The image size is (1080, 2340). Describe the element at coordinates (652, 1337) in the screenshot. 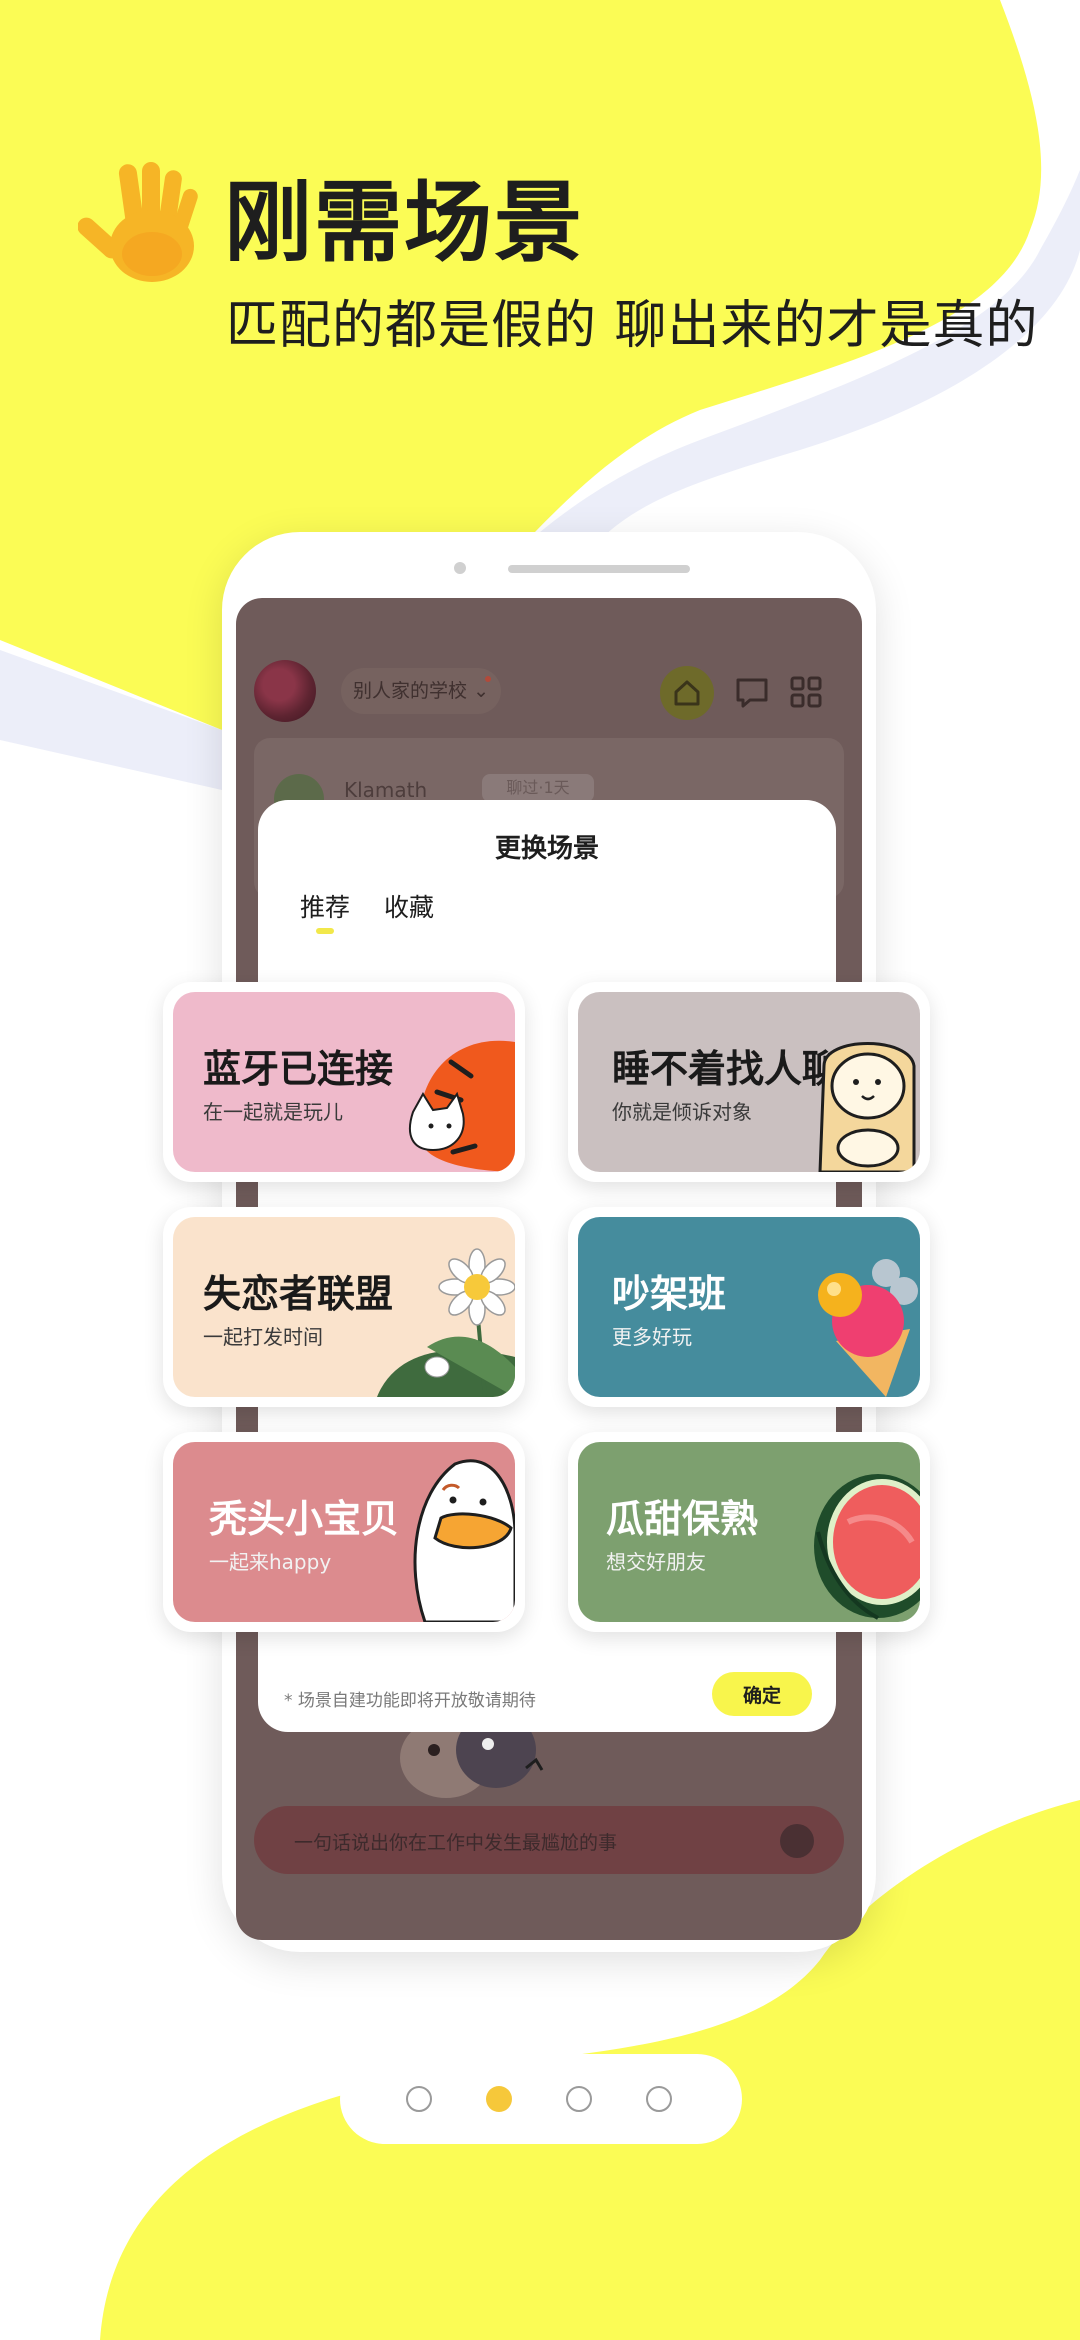

I see `scene-subtitle: 更多好玩` at that location.